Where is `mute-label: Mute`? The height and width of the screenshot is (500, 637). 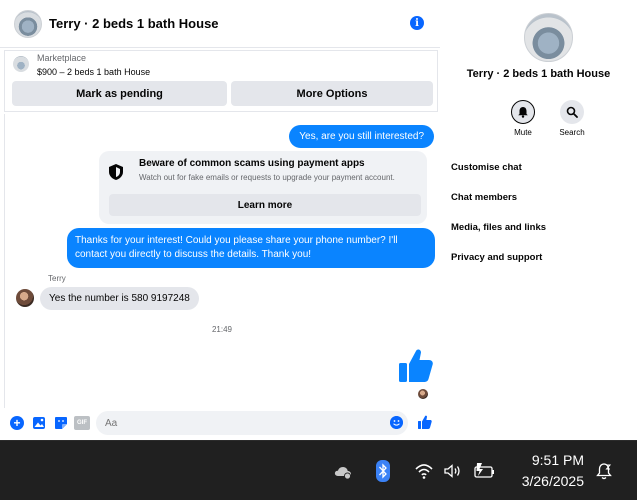 mute-label: Mute is located at coordinates (523, 132).